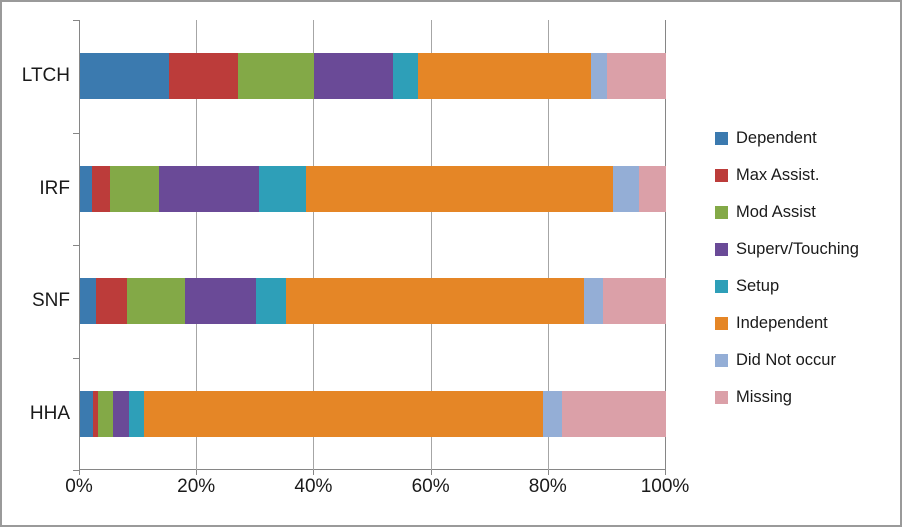 Image resolution: width=902 pixels, height=527 pixels. What do you see at coordinates (353, 76) in the screenshot?
I see `bar-segment-ltch-superv-touching` at bounding box center [353, 76].